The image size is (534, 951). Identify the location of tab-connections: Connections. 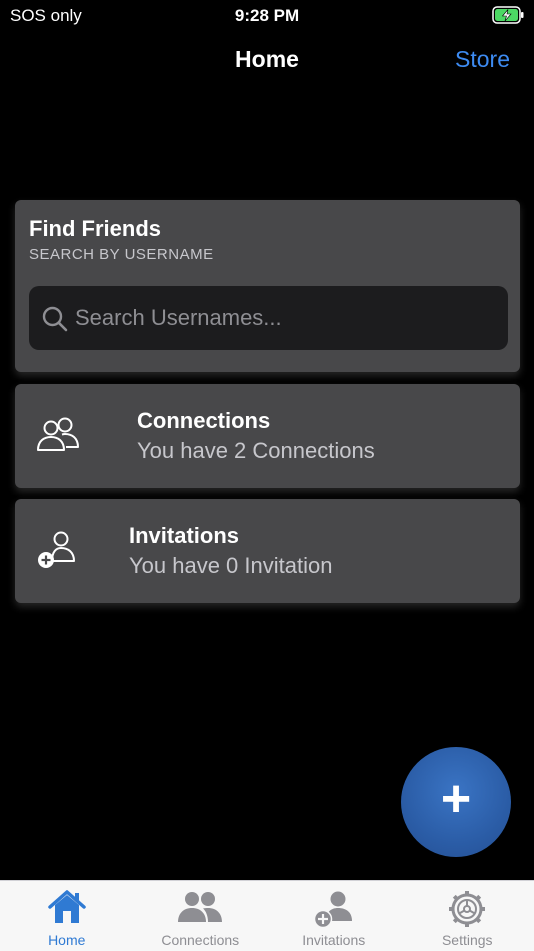
(201, 916).